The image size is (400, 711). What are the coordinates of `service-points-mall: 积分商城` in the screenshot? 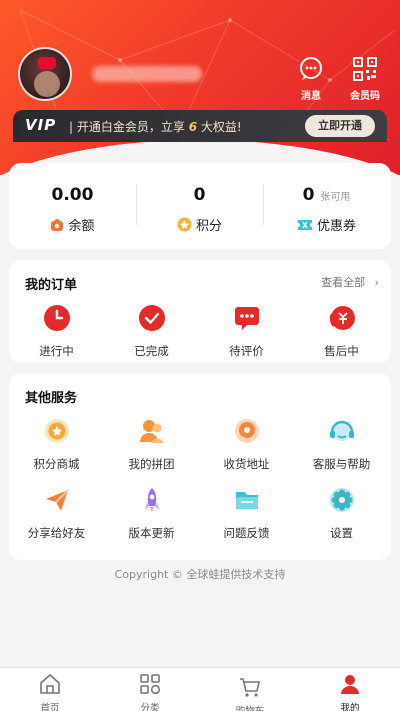 It's located at (56, 444).